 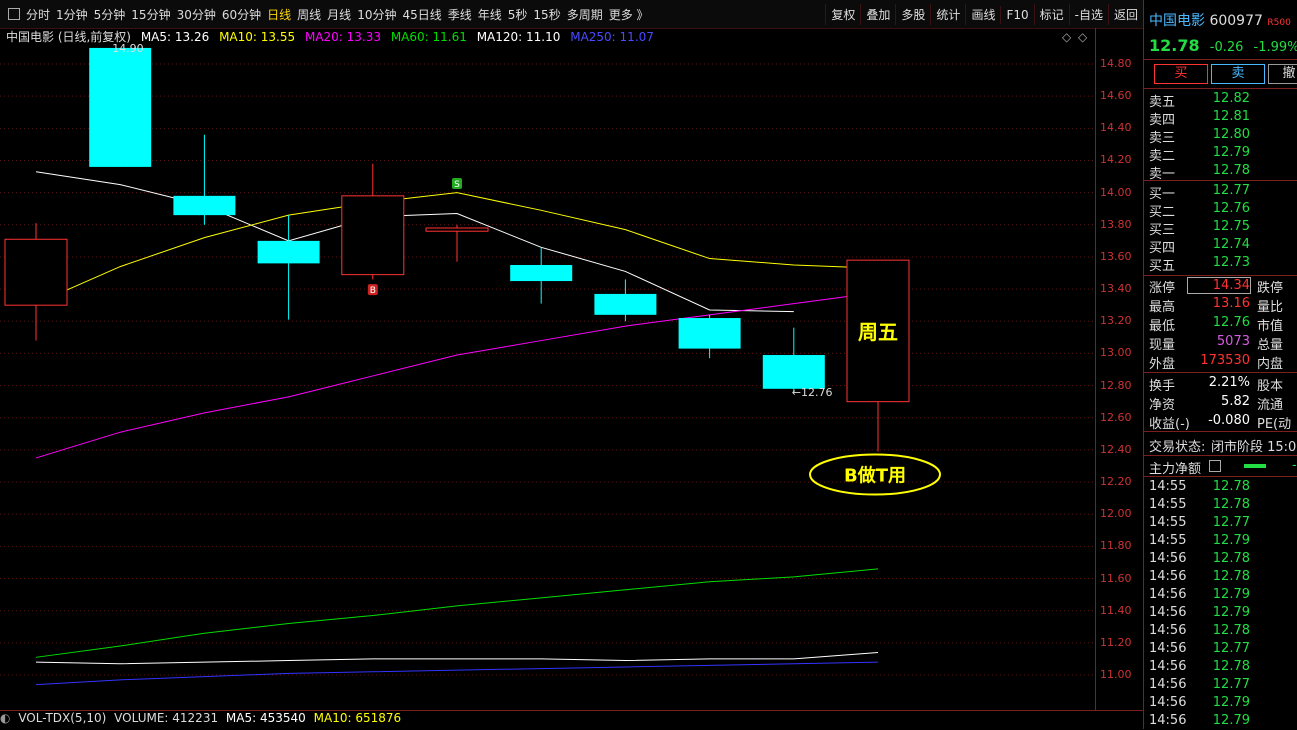 I want to click on action-tab-4: 画线, so click(x=982, y=14).